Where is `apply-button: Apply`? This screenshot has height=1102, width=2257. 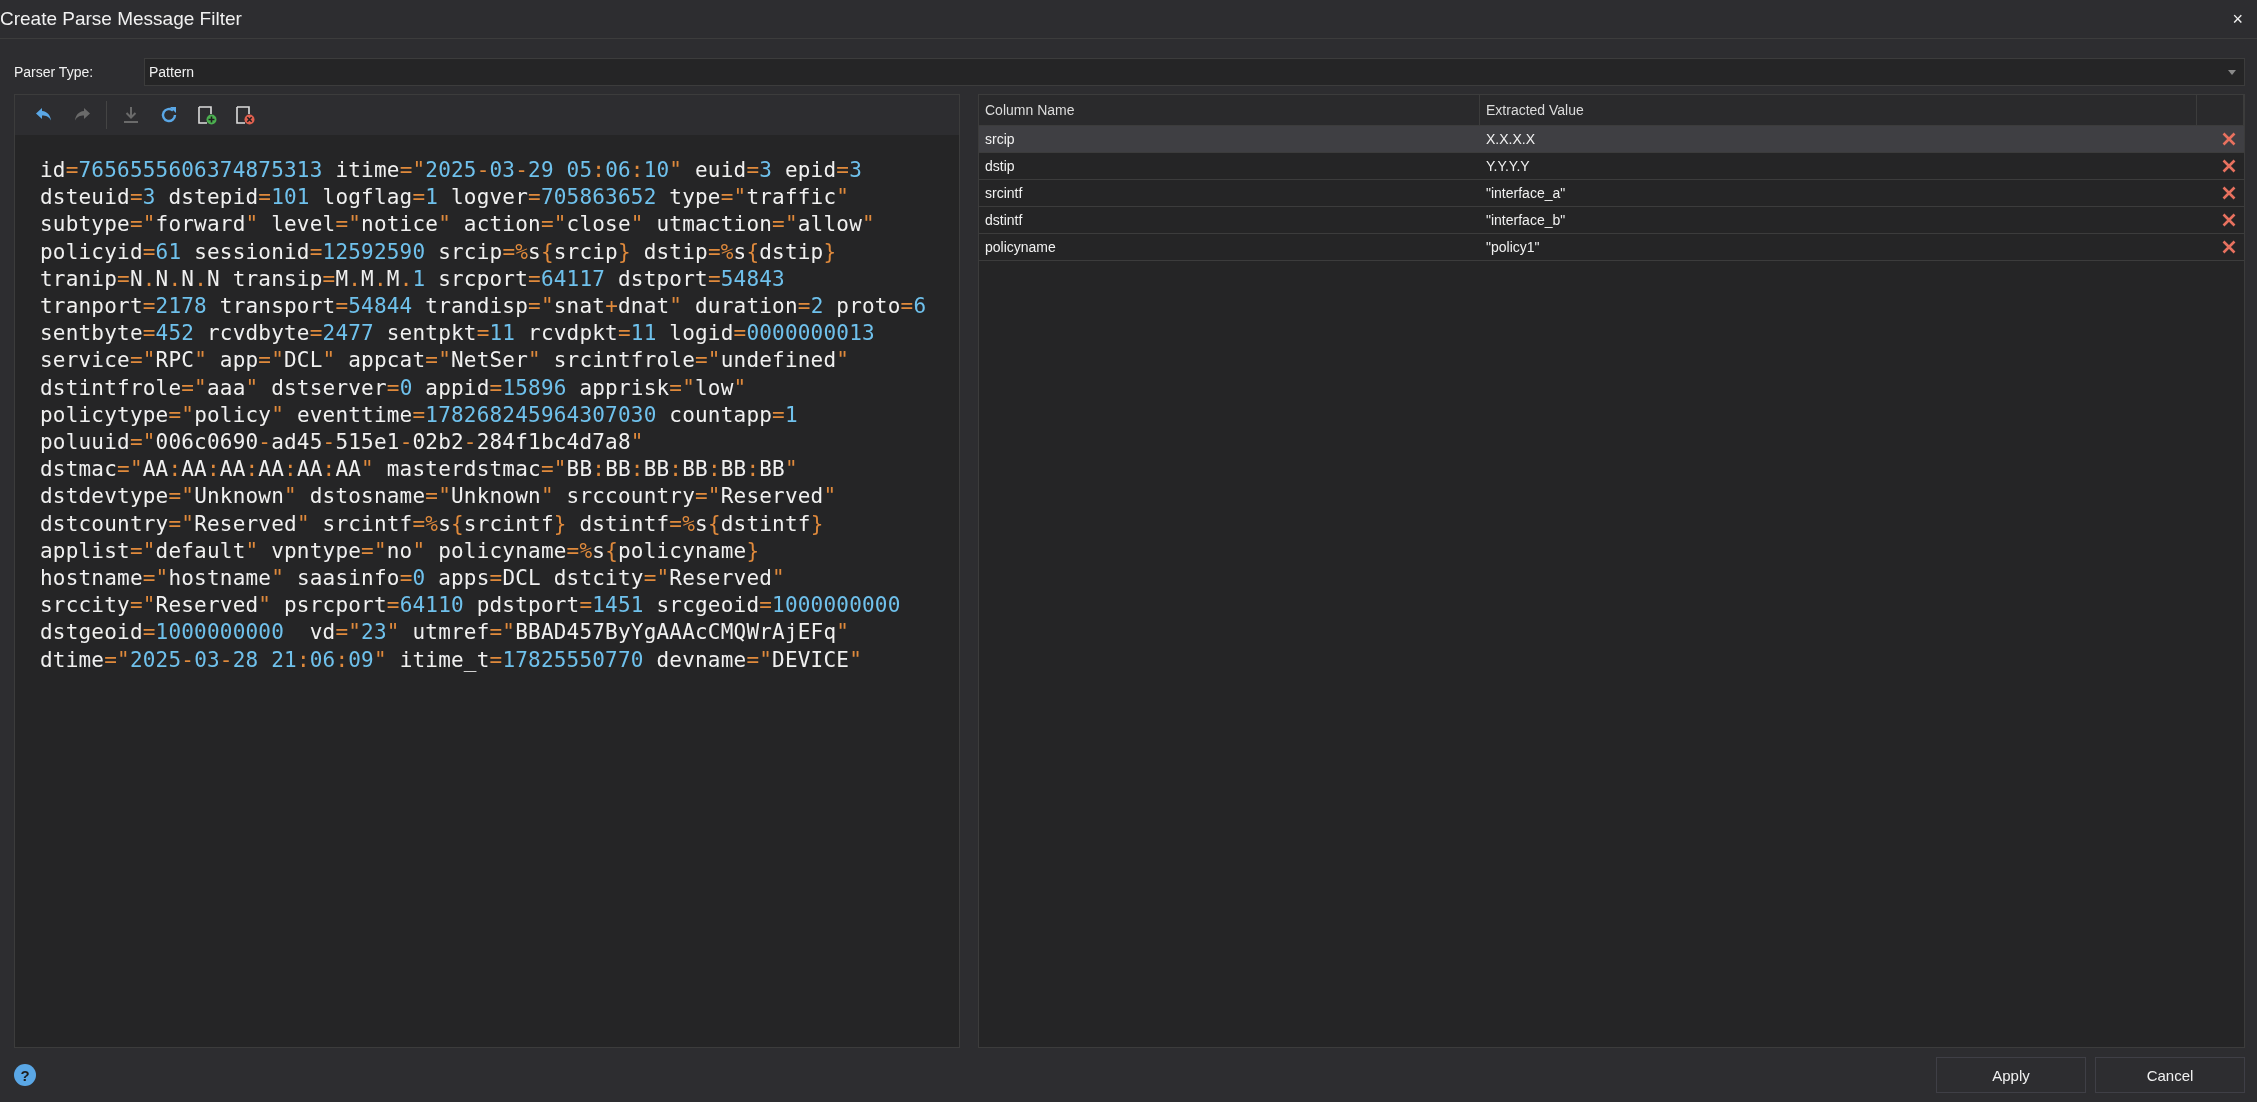
apply-button: Apply is located at coordinates (2011, 1075).